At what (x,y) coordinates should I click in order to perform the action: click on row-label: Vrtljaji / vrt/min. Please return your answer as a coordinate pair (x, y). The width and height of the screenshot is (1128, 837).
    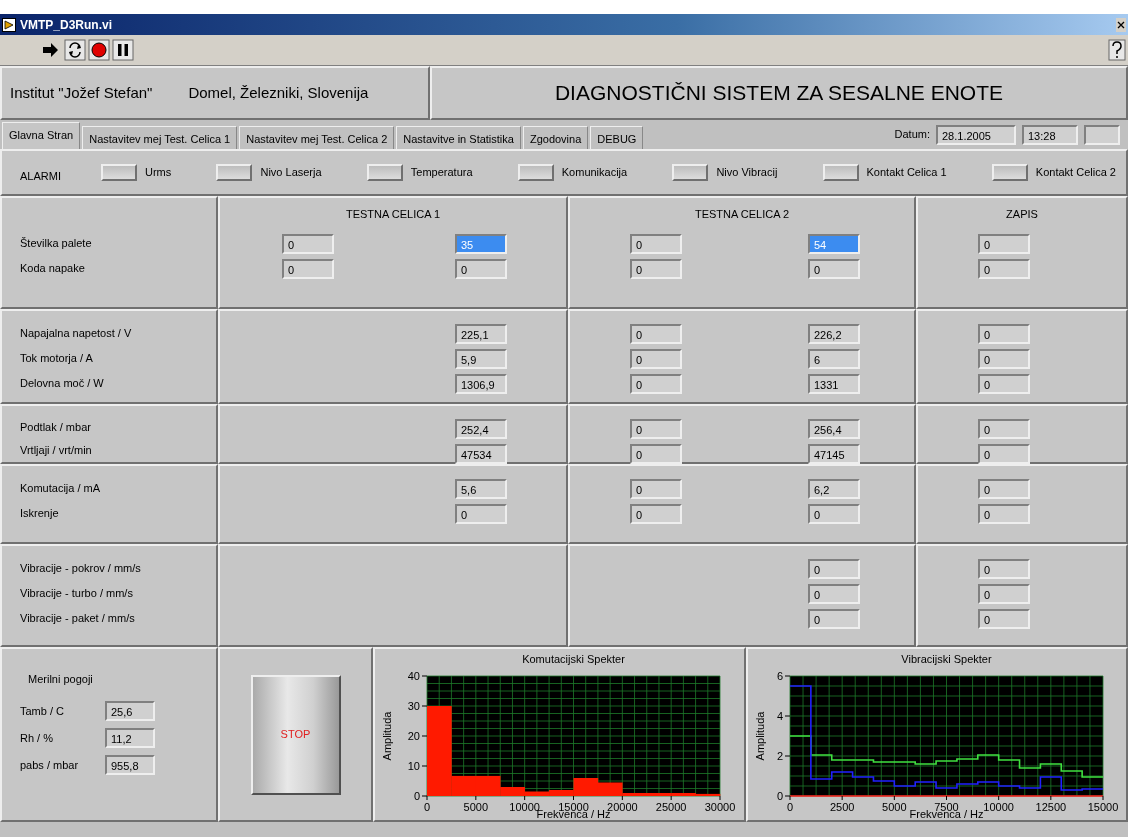
    Looking at the image, I should click on (56, 451).